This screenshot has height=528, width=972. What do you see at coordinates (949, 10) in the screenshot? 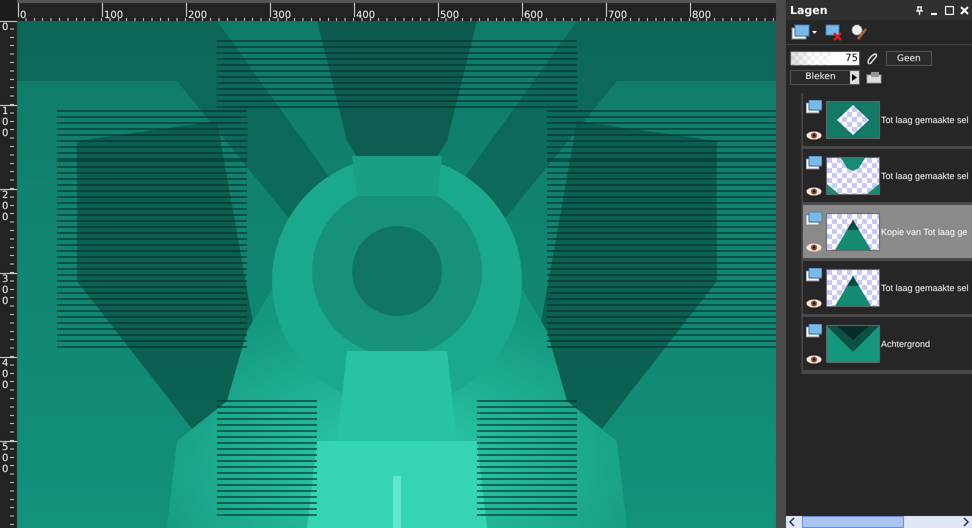
I see `maximize-icon` at bounding box center [949, 10].